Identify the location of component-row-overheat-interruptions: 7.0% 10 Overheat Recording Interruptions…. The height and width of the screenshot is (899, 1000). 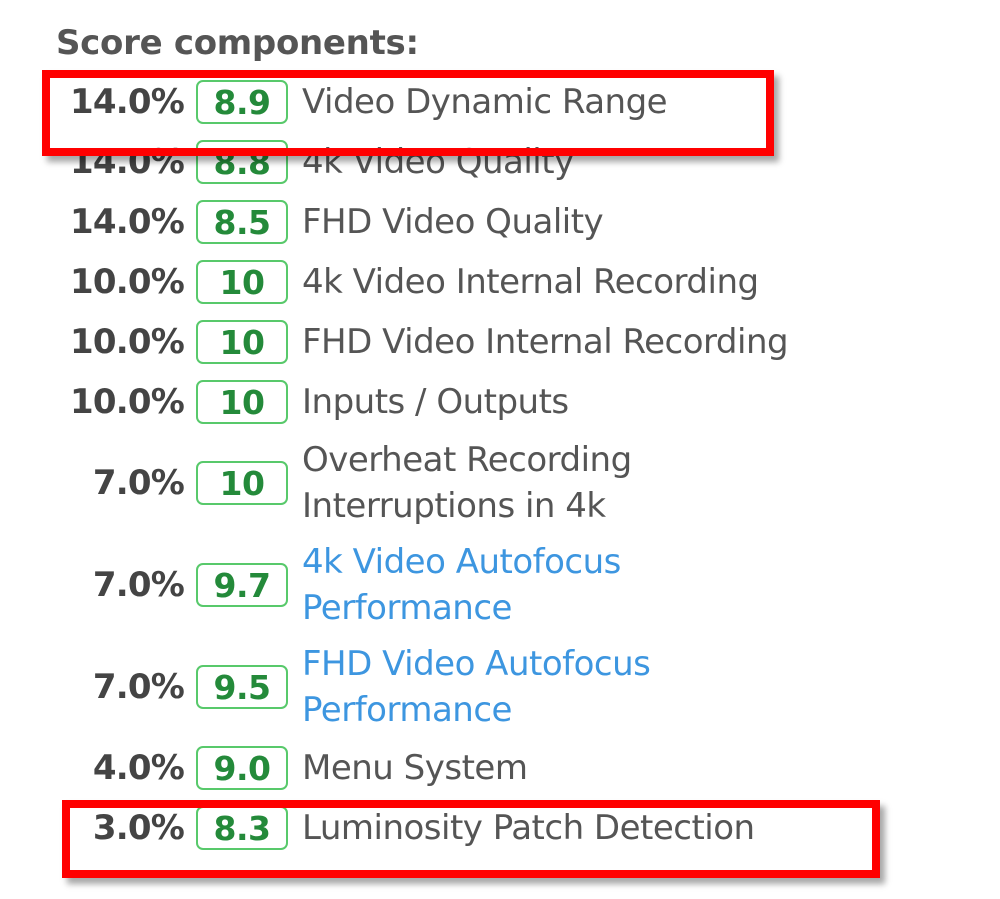
(506, 483).